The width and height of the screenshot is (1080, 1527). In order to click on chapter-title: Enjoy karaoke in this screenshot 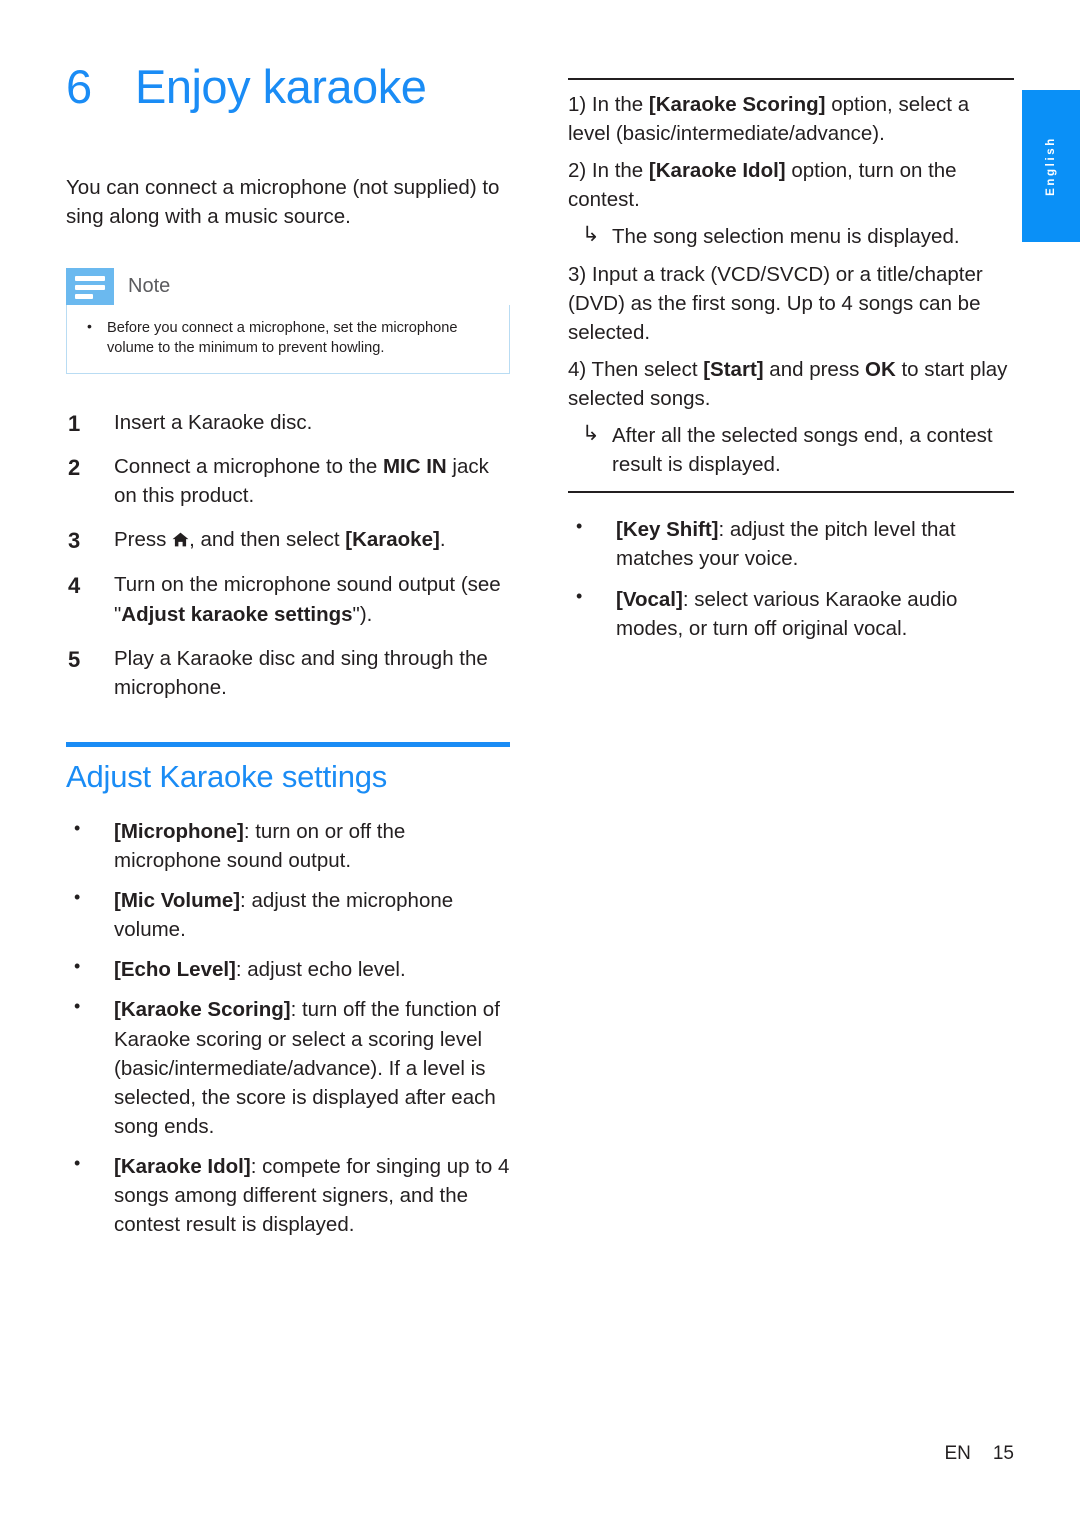, I will do `click(281, 86)`.